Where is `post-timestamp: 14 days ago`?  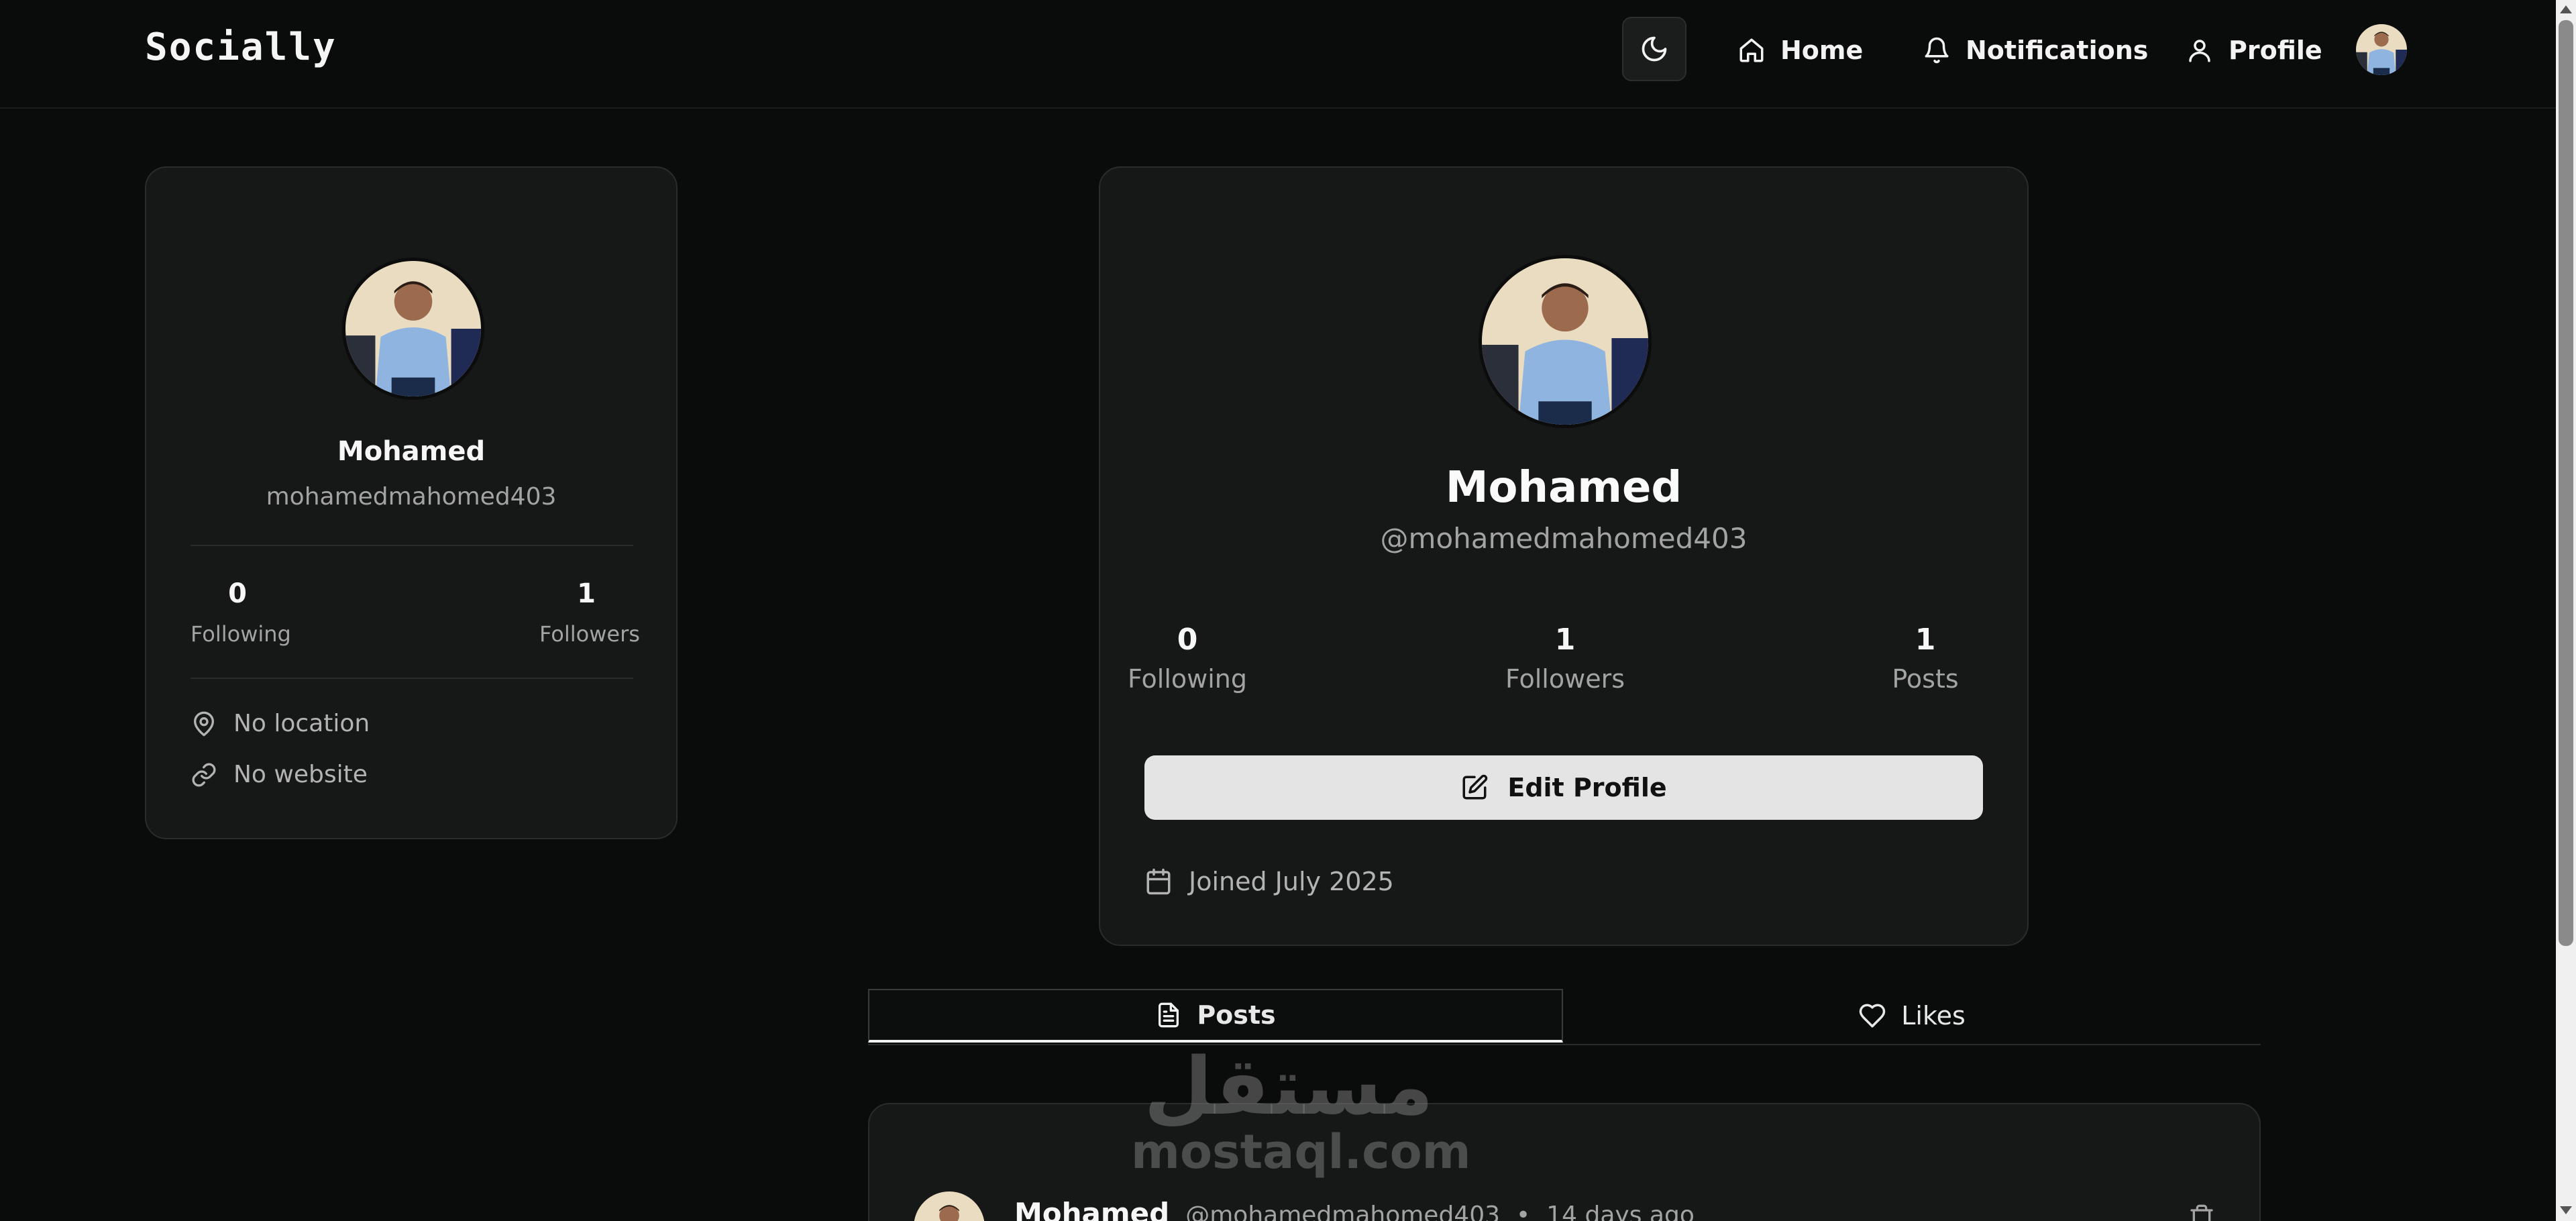
post-timestamp: 14 days ago is located at coordinates (1620, 1211).